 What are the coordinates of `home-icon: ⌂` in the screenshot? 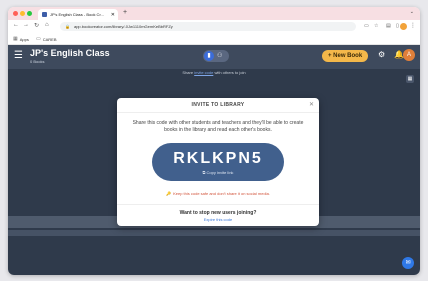 It's located at (47, 25).